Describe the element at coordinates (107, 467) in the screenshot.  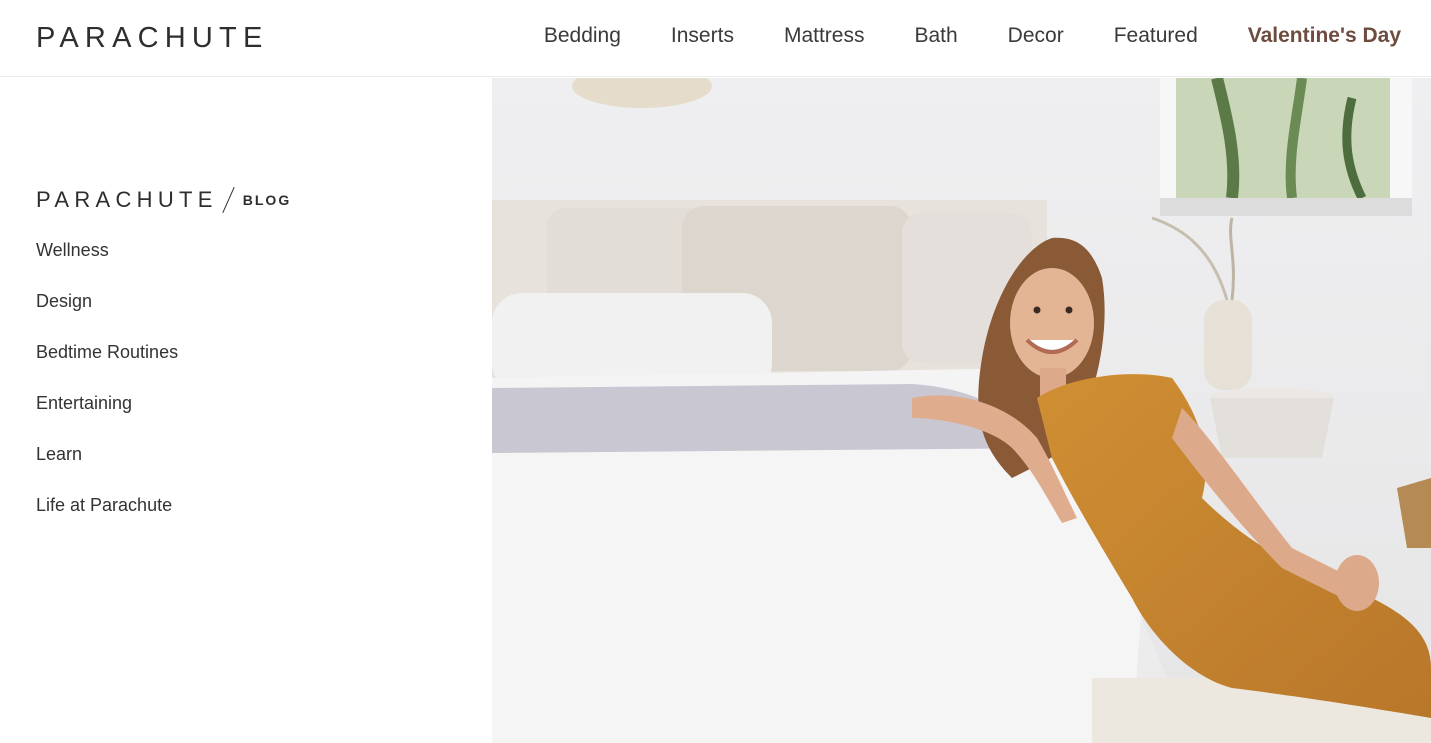
I see `blog-category-learn: Learn` at that location.